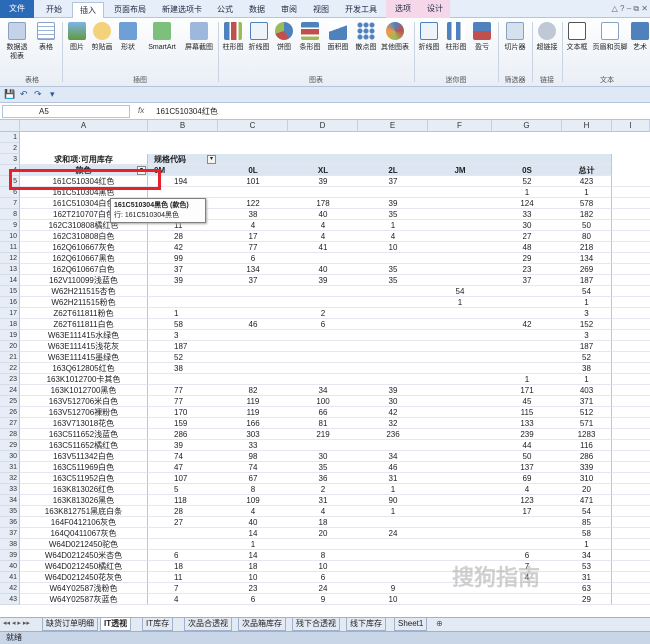 This screenshot has width=650, height=644. What do you see at coordinates (10, 467) in the screenshot?
I see `row-header: 31` at bounding box center [10, 467].